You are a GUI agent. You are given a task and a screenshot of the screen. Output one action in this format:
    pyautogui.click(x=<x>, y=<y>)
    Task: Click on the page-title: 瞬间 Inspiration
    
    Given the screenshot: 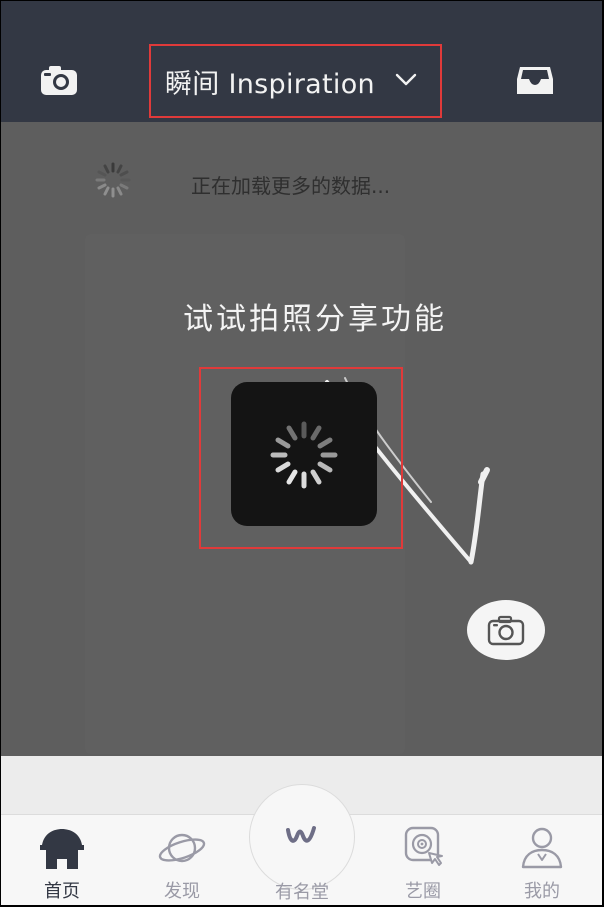 What is the action you would take?
    pyautogui.click(x=270, y=84)
    